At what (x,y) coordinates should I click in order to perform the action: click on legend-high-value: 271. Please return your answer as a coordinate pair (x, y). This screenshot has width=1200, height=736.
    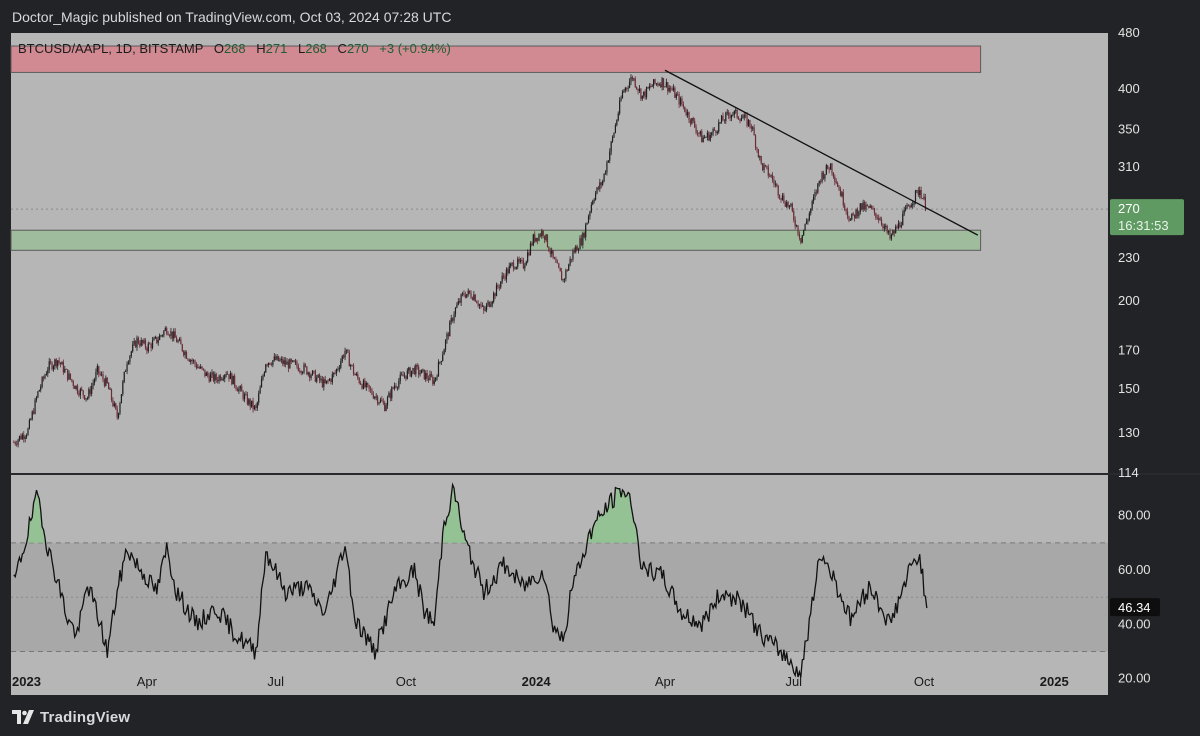
    Looking at the image, I should click on (277, 48).